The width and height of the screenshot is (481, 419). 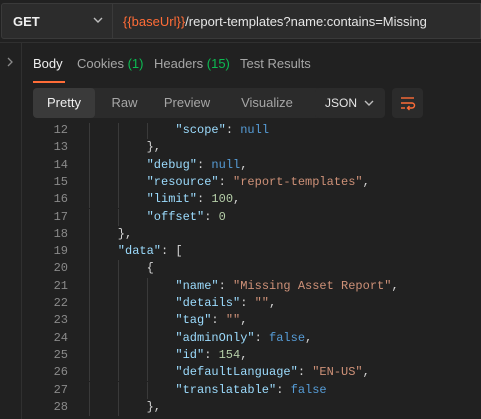 I want to click on code-line: 27 "translatable": false, so click(x=251, y=390).